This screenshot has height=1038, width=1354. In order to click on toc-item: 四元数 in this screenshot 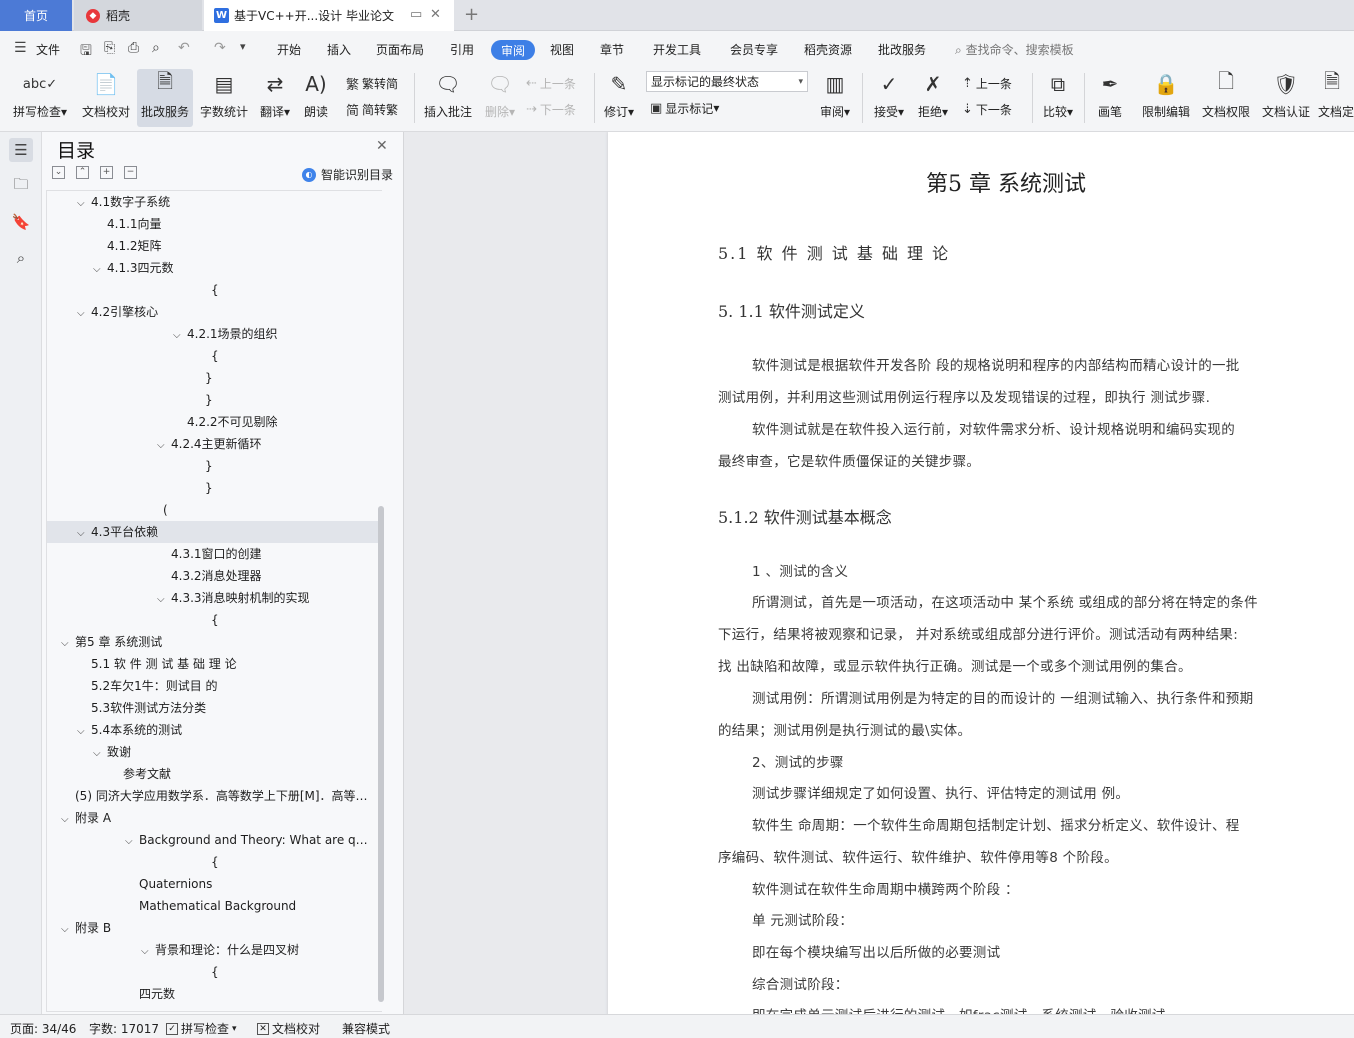, I will do `click(213, 994)`.